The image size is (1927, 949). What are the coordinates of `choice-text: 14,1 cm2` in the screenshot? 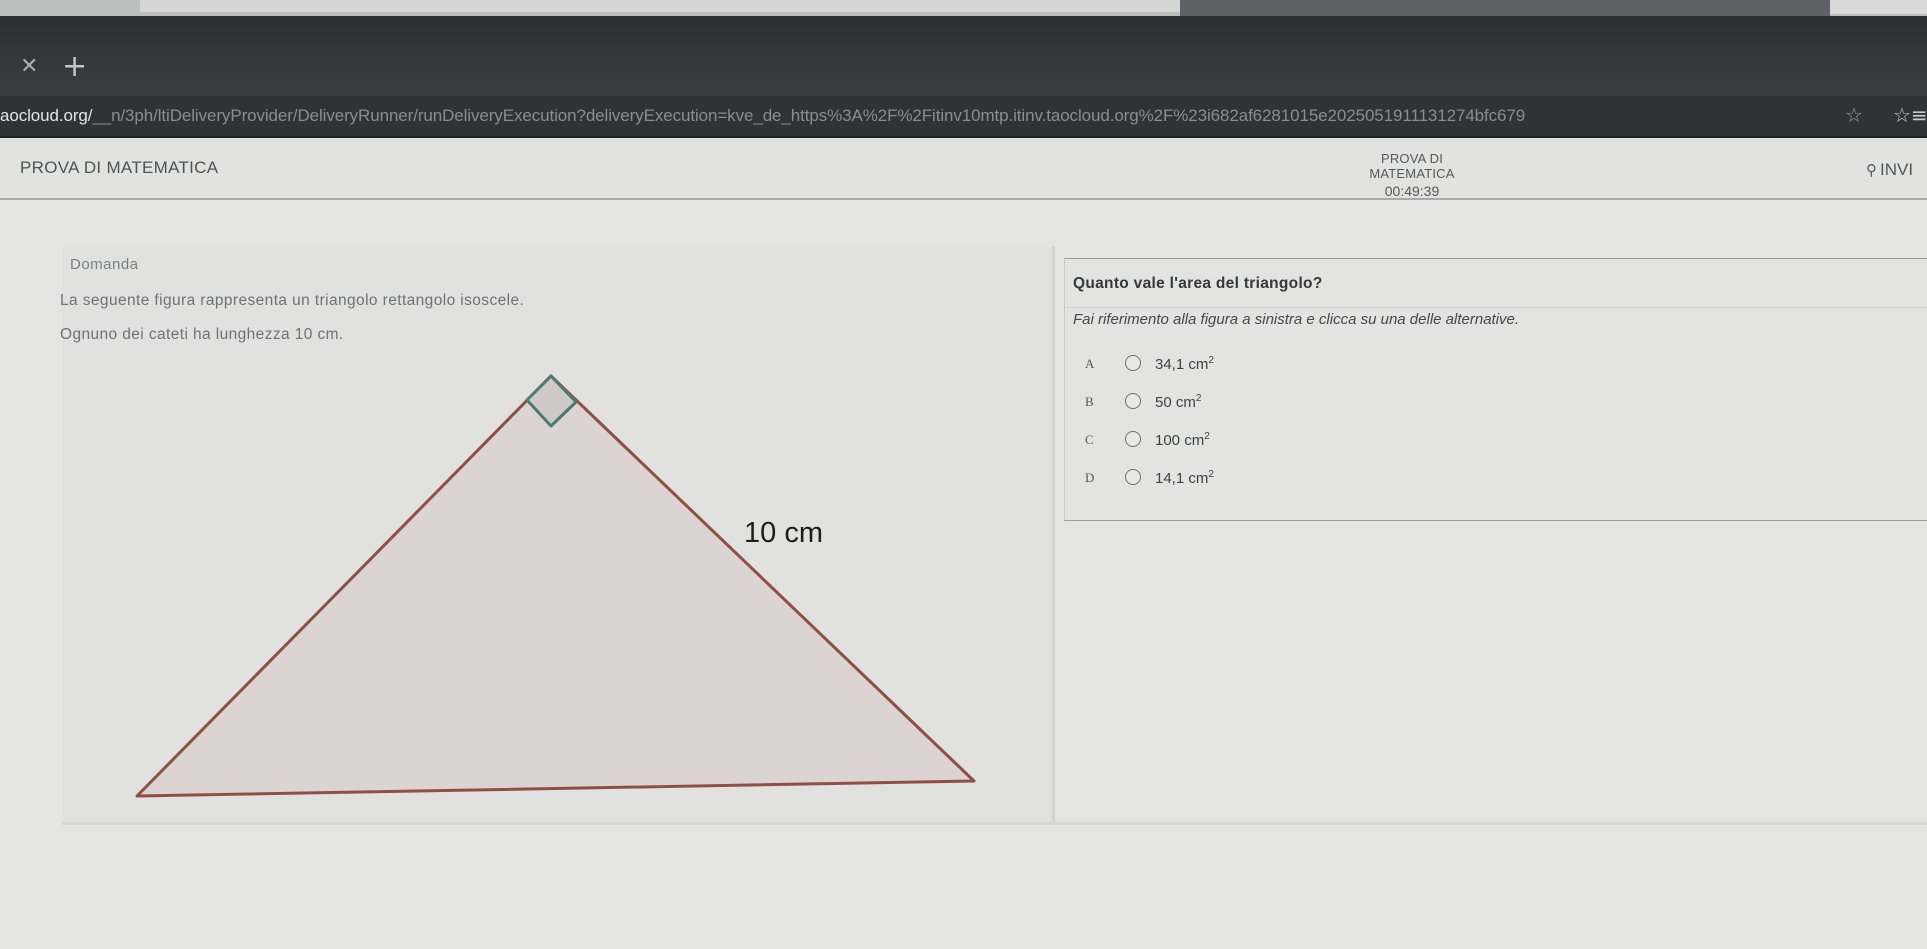 It's located at (1184, 478).